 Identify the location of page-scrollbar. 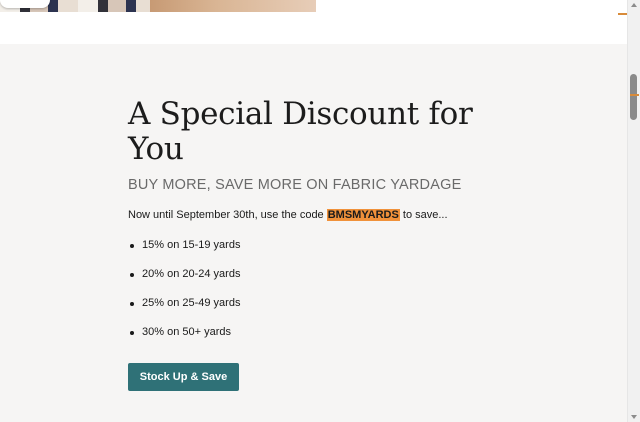
(633, 211).